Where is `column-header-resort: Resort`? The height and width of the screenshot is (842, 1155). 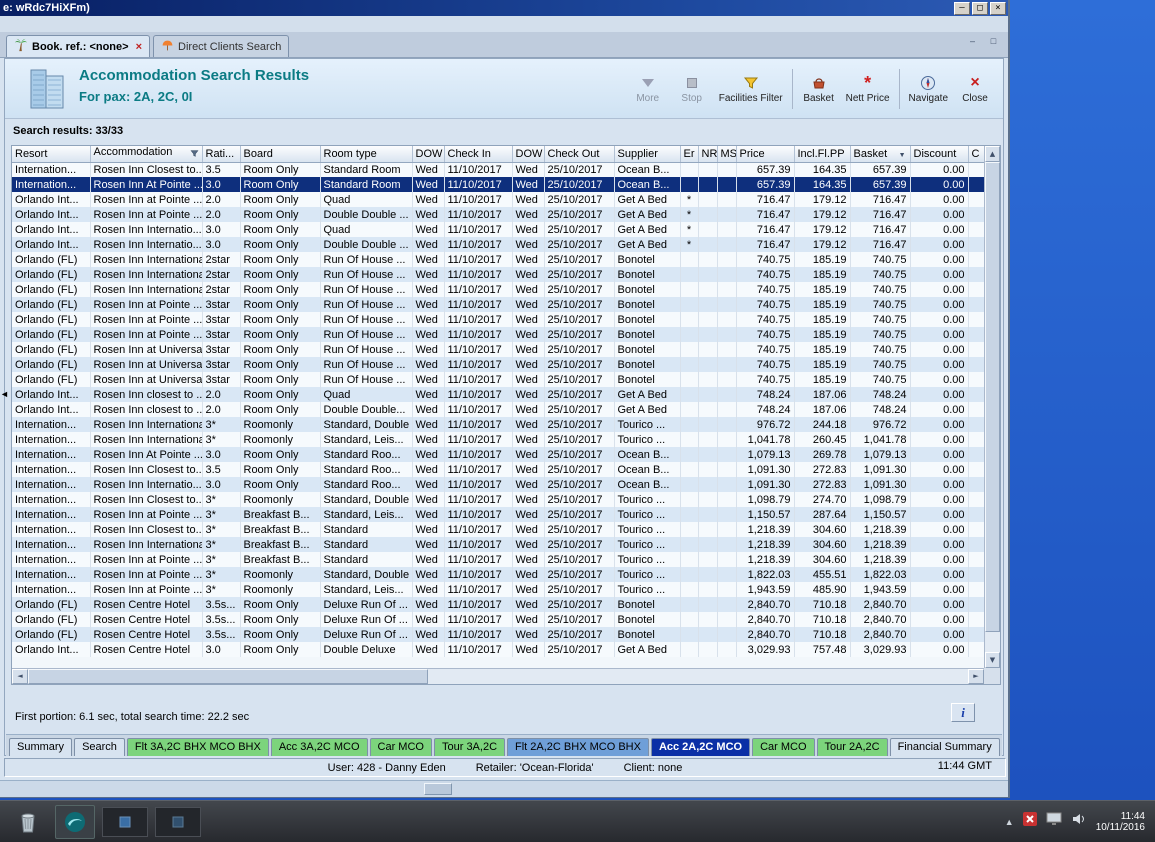 column-header-resort: Resort is located at coordinates (51, 154).